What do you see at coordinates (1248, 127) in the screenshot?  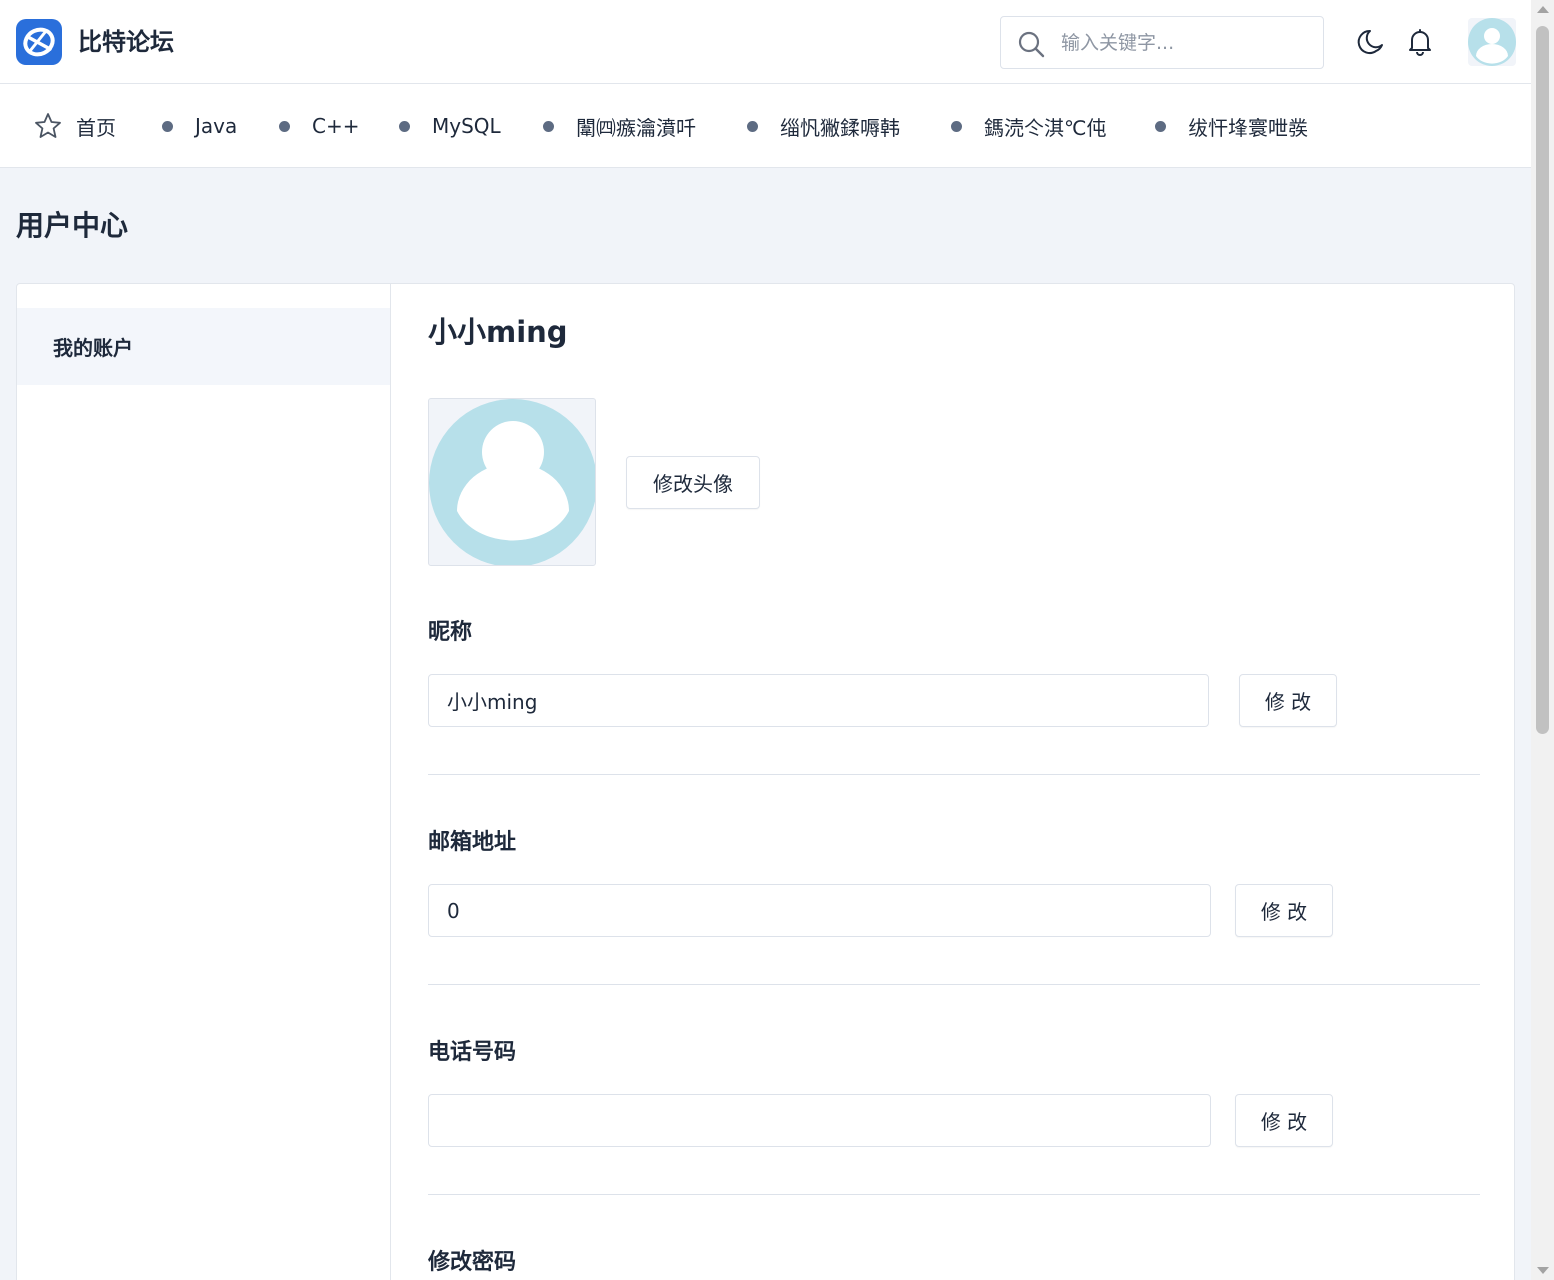 I see `nav-item-label: 绂忓埄寰呭彂` at bounding box center [1248, 127].